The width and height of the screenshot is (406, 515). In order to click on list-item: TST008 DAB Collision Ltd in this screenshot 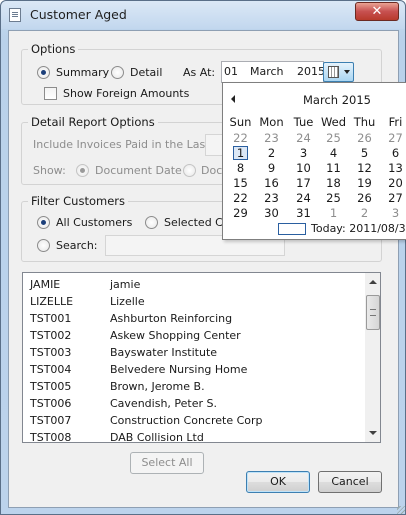, I will do `click(193, 436)`.